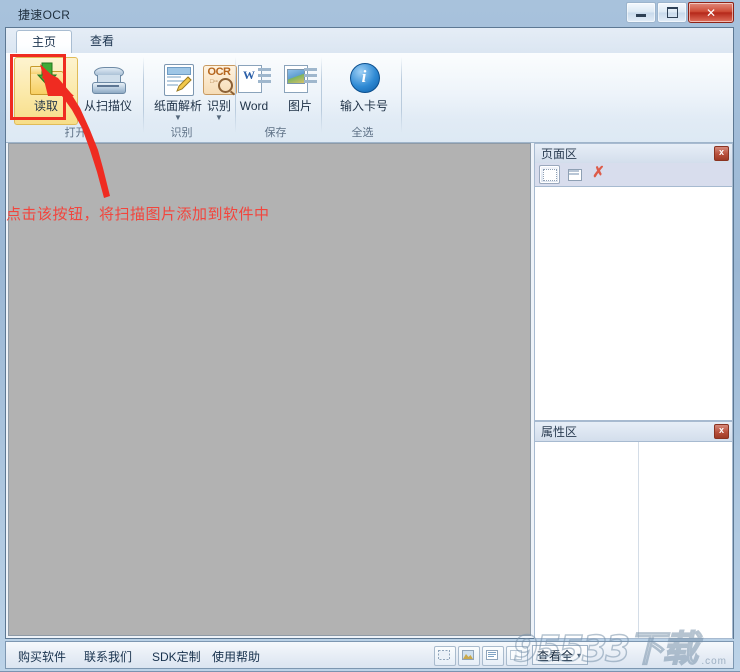 The image size is (740, 672). What do you see at coordinates (107, 106) in the screenshot?
I see `ribbon-button-from-scanner-label: 从扫描仪` at bounding box center [107, 106].